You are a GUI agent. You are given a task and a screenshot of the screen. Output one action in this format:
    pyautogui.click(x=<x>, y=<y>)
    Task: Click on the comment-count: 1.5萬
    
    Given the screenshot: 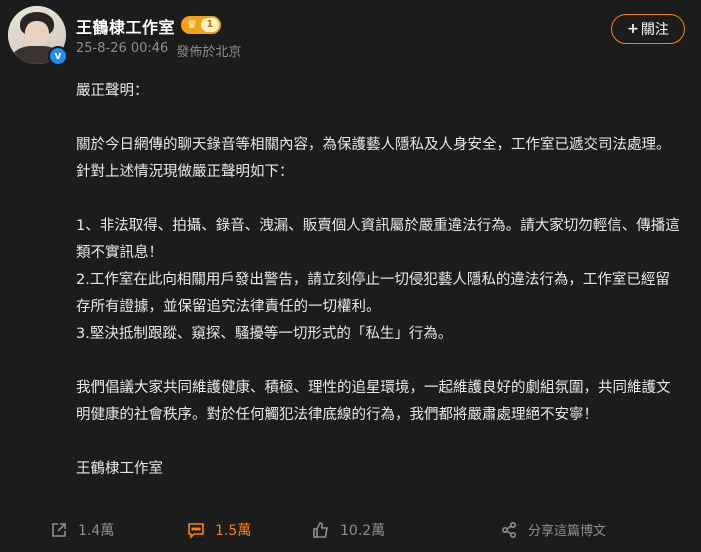 What is the action you would take?
    pyautogui.click(x=233, y=531)
    